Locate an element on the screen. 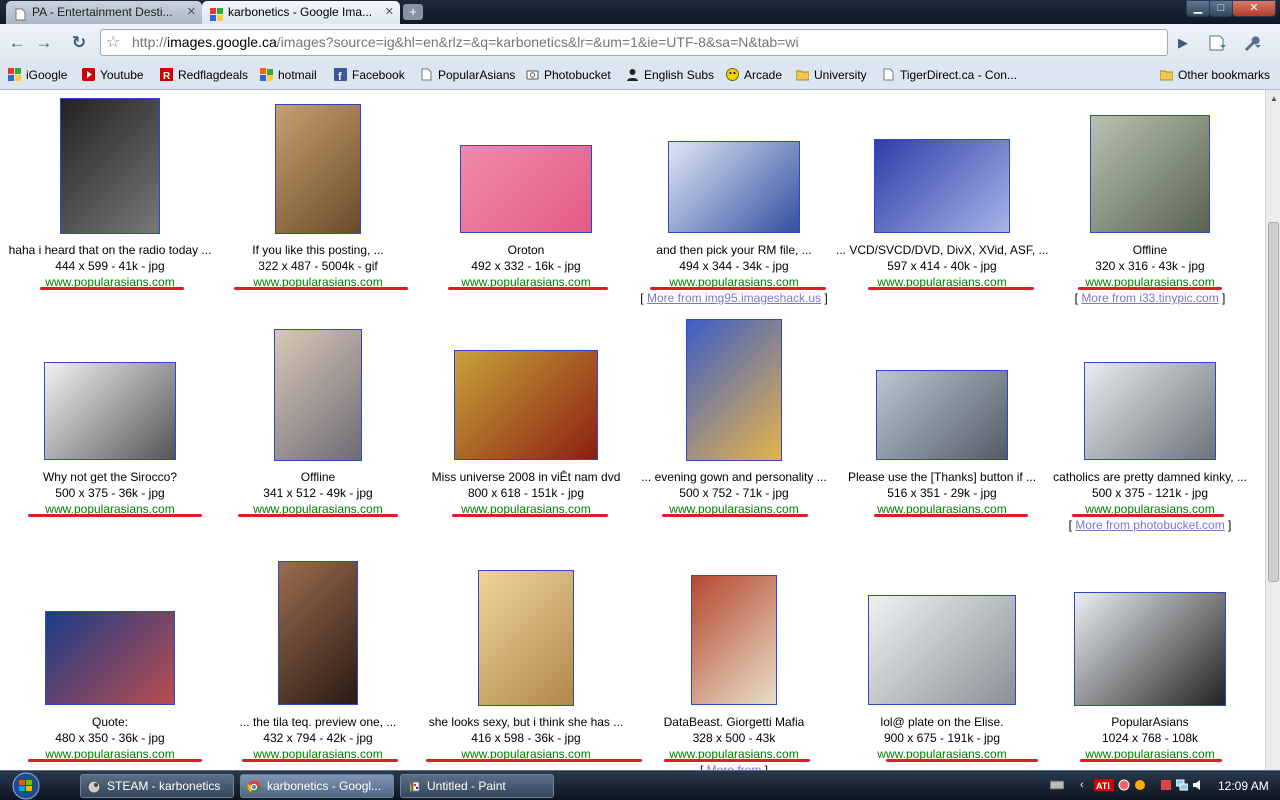  tab-popularasians: PA - Entertainment Desti... ✕ is located at coordinates (104, 12).